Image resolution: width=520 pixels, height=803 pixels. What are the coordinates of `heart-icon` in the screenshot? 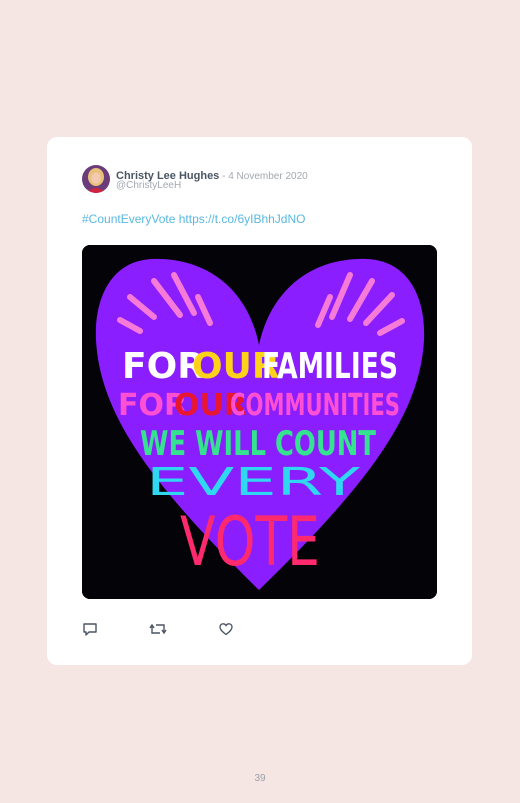 It's located at (226, 629).